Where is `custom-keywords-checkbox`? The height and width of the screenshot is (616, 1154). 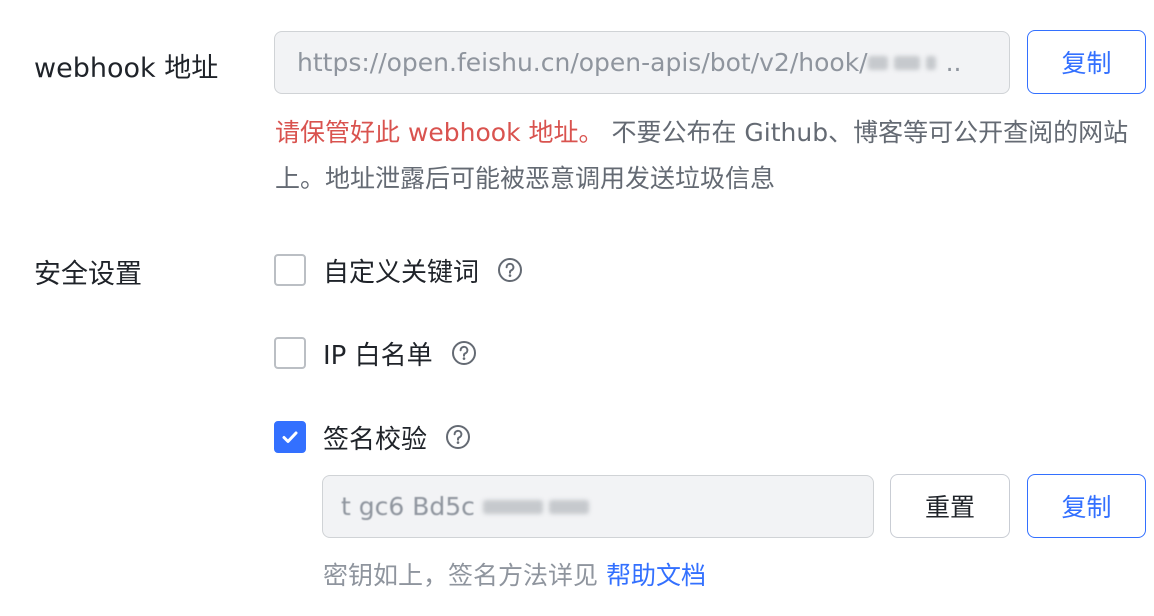
custom-keywords-checkbox is located at coordinates (290, 270).